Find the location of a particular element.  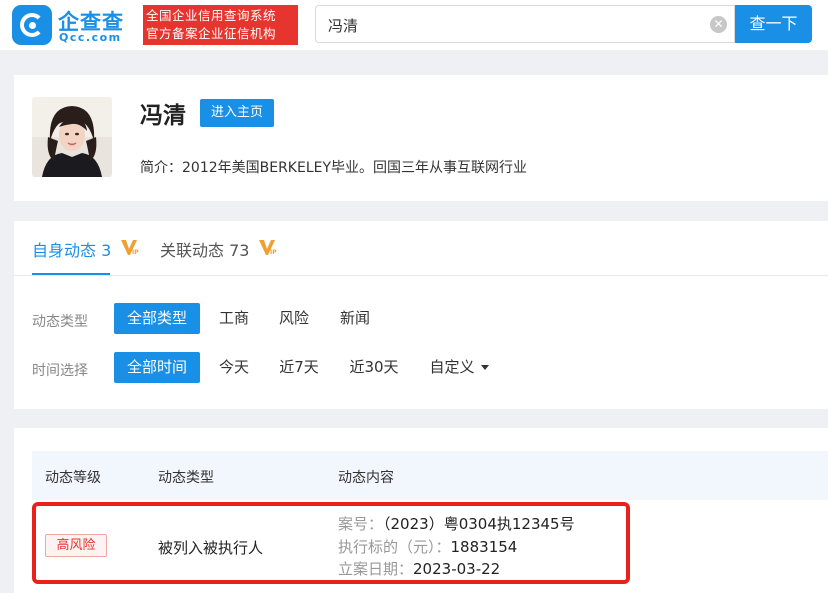

clear-icon: ✕ is located at coordinates (718, 24).